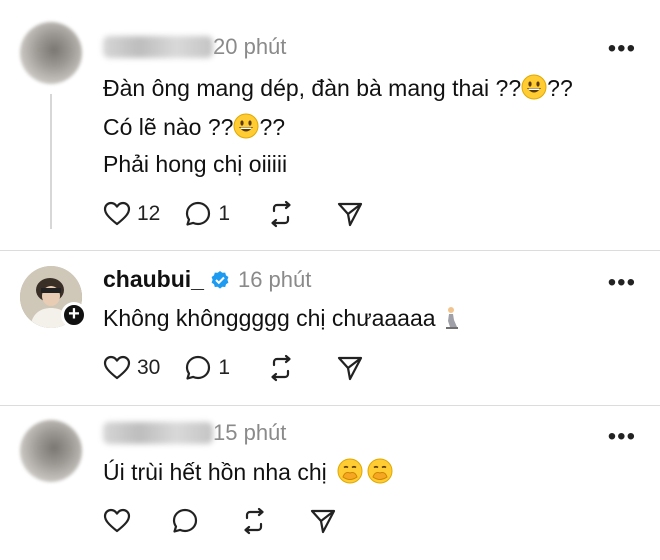 Image resolution: width=660 pixels, height=560 pixels. Describe the element at coordinates (232, 521) in the screenshot. I see `action-bar` at that location.